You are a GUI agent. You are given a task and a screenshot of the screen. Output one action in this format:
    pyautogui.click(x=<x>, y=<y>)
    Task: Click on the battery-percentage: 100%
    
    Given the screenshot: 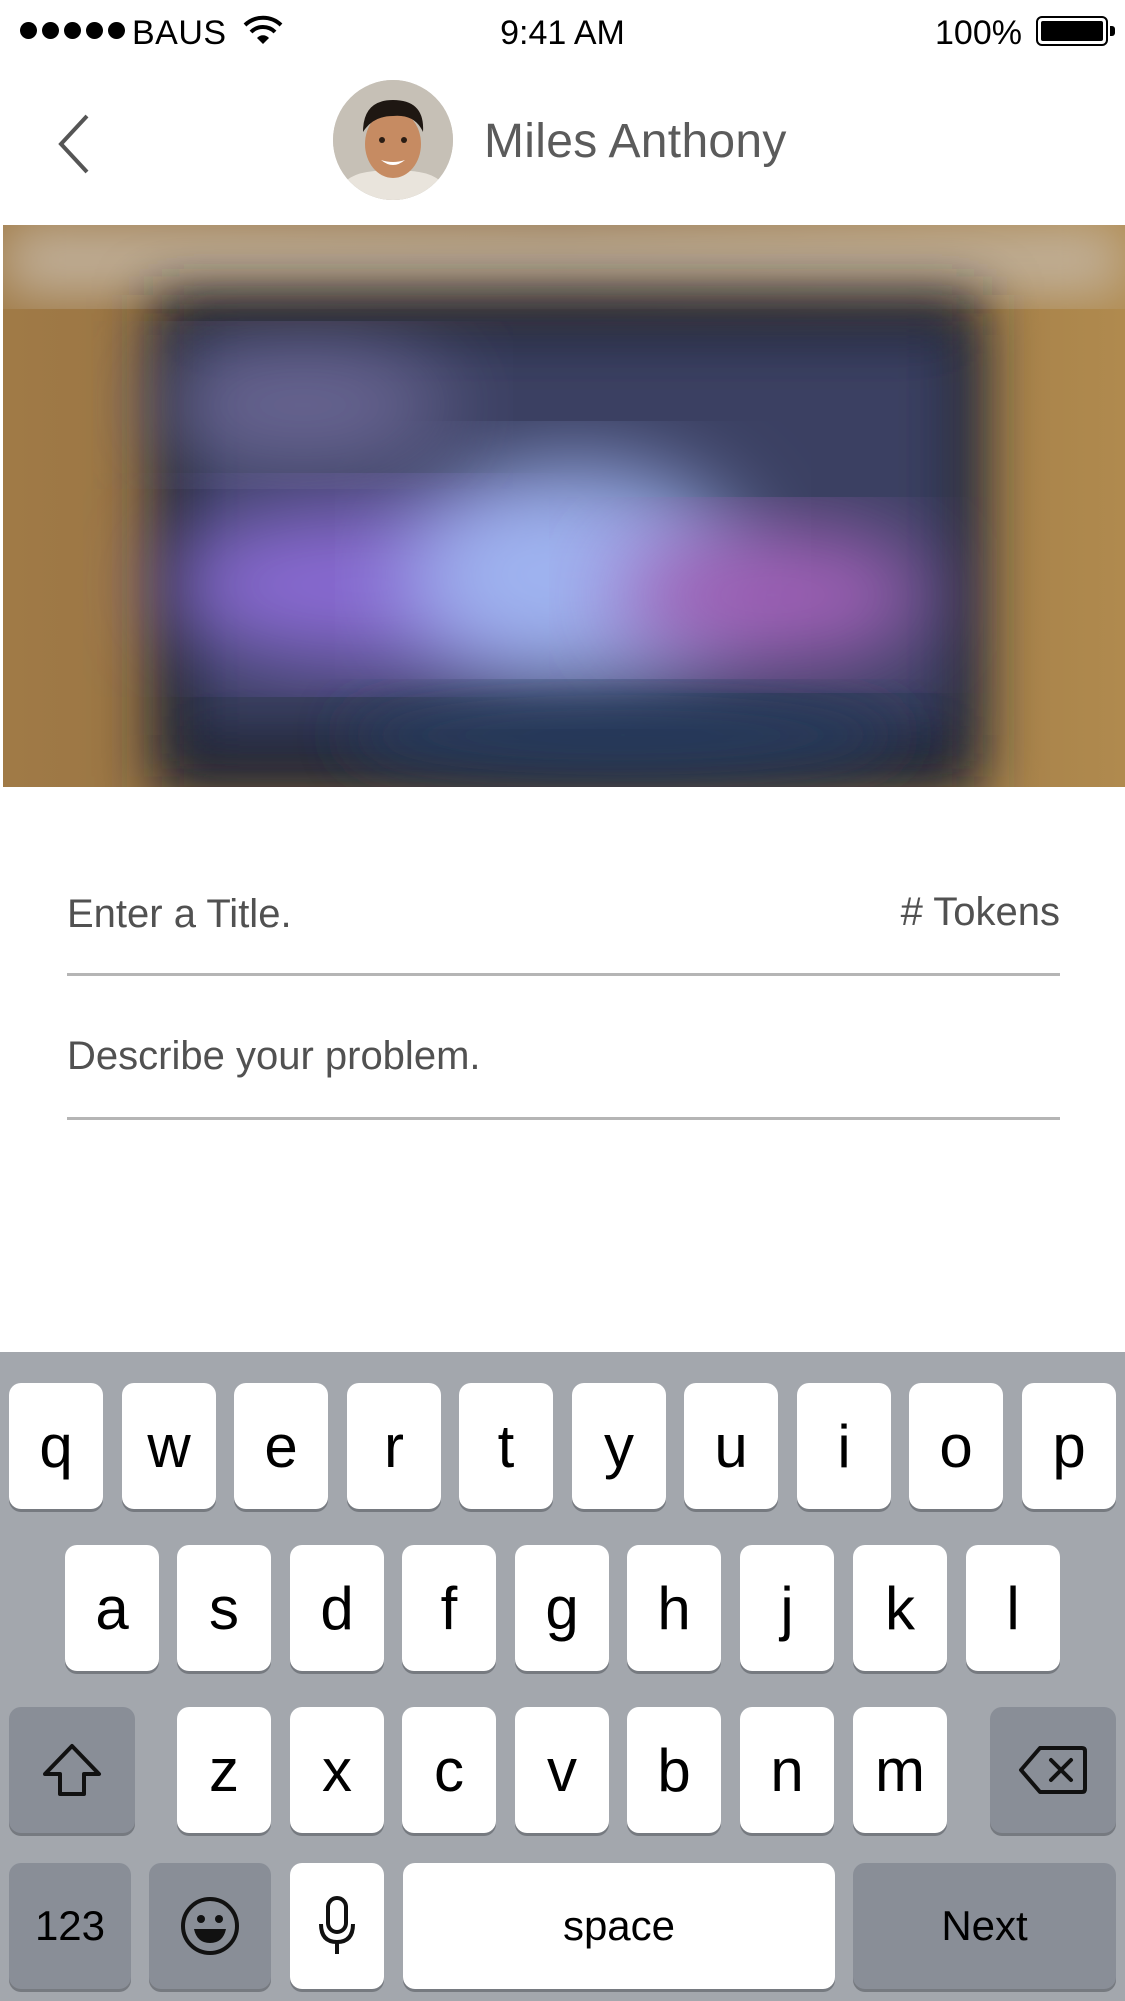 What is the action you would take?
    pyautogui.click(x=978, y=33)
    